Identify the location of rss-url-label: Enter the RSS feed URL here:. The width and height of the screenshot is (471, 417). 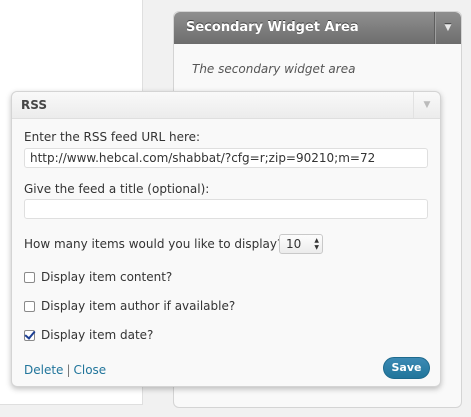
(112, 137).